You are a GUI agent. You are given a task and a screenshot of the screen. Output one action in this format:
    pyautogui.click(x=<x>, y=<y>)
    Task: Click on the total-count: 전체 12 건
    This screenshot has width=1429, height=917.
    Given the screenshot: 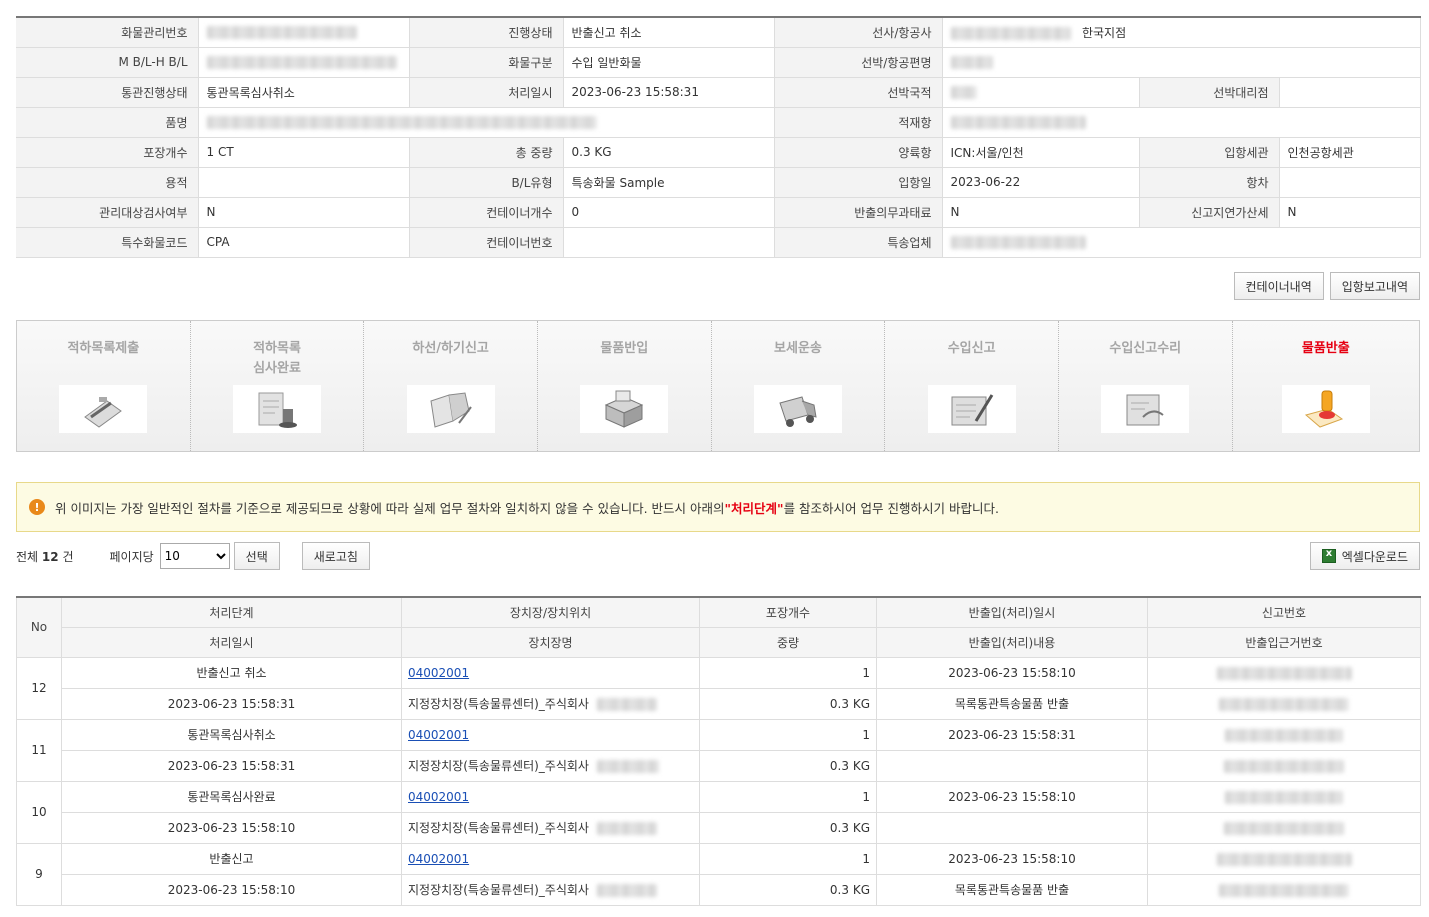 What is the action you would take?
    pyautogui.click(x=45, y=556)
    